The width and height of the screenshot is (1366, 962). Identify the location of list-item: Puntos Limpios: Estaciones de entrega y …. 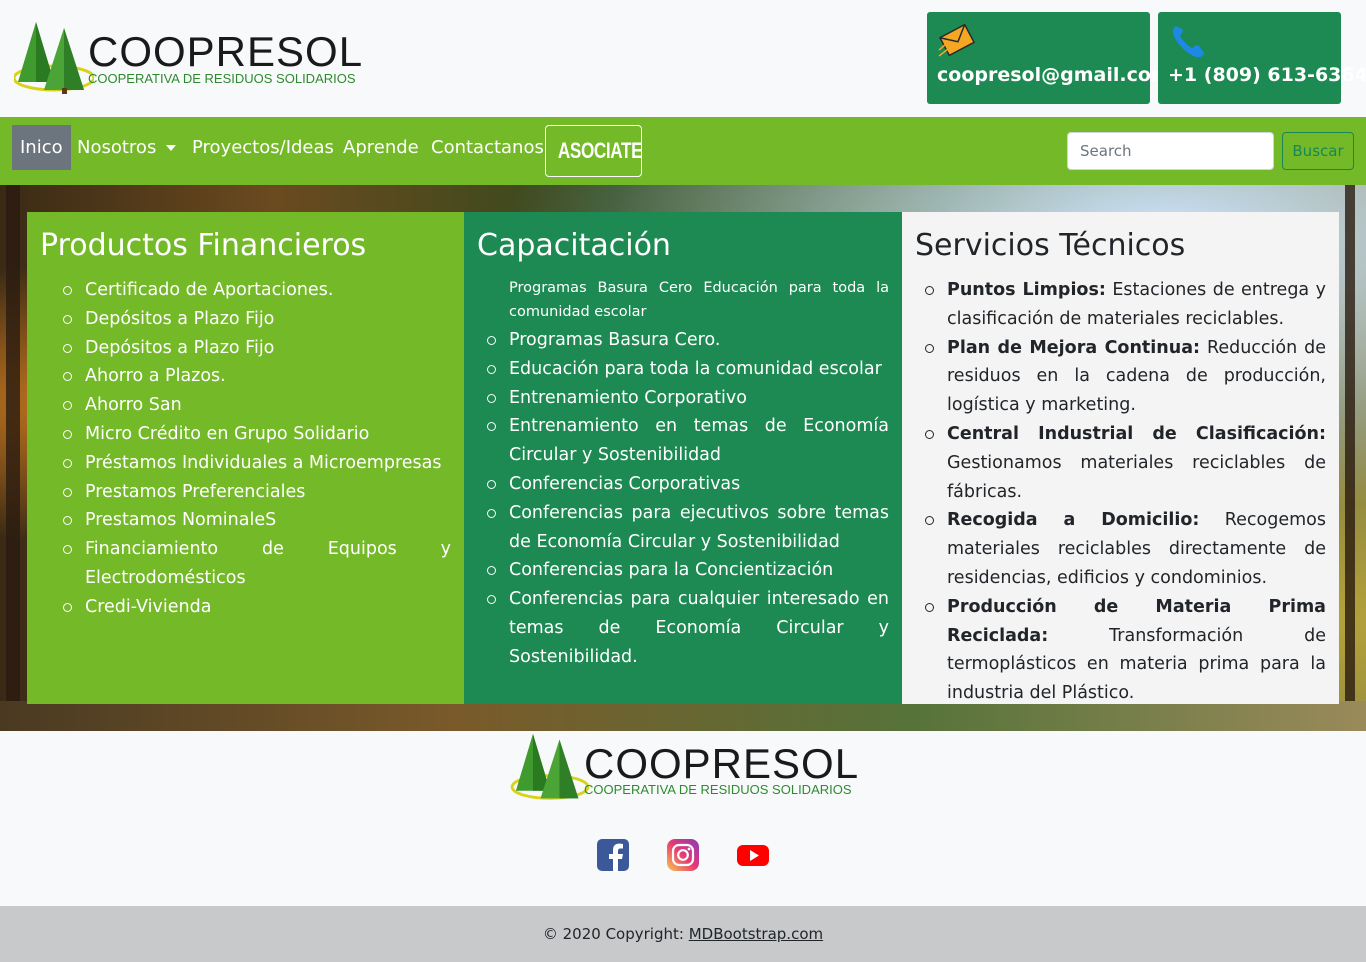
(1125, 305).